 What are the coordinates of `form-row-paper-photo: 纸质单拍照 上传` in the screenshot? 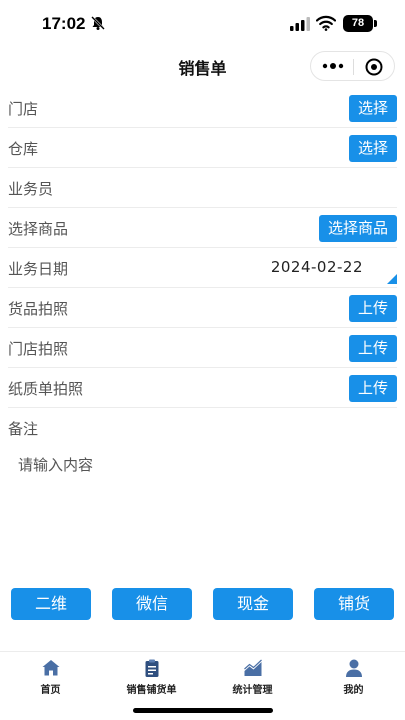 It's located at (202, 388).